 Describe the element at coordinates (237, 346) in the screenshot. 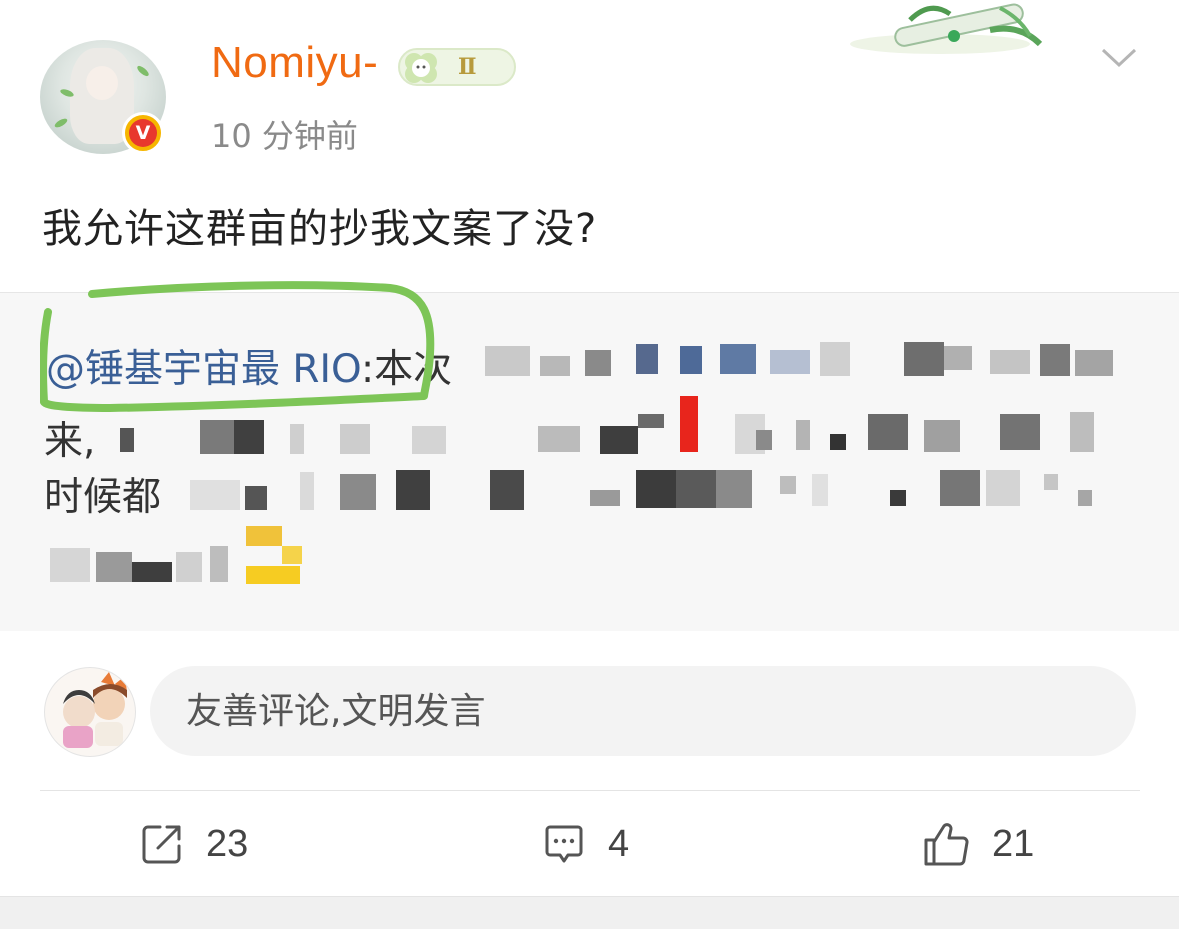

I see `green-highlight-annotation` at that location.